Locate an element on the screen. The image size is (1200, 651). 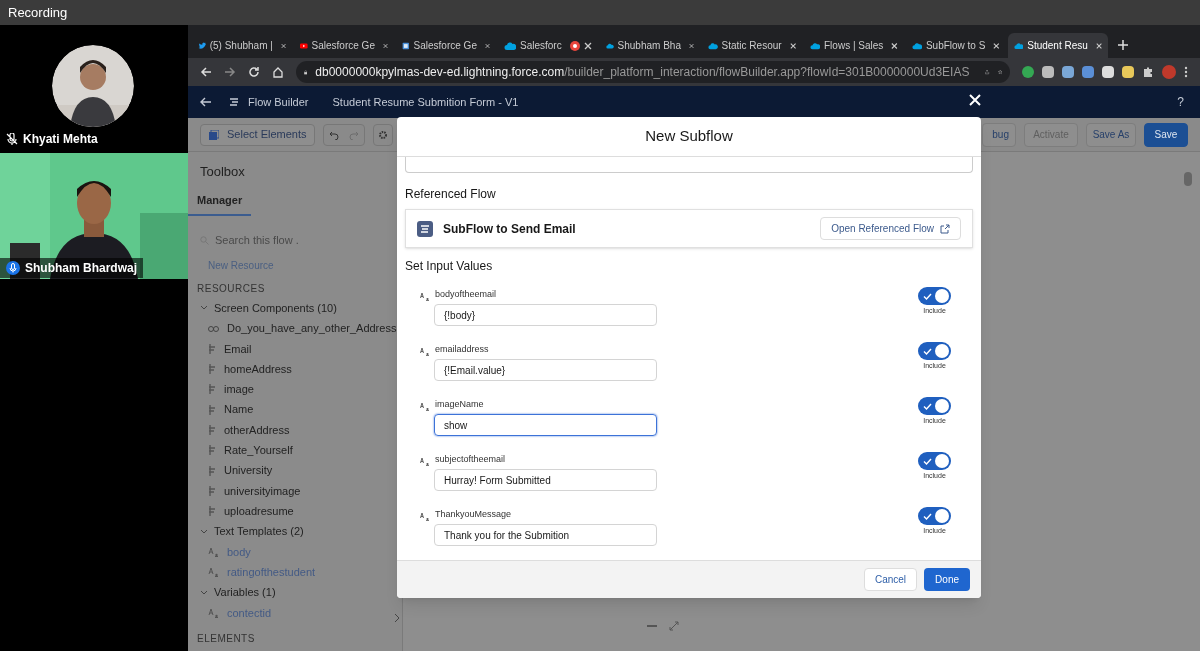
toolbar-button: bug is located at coordinates (999, 134).